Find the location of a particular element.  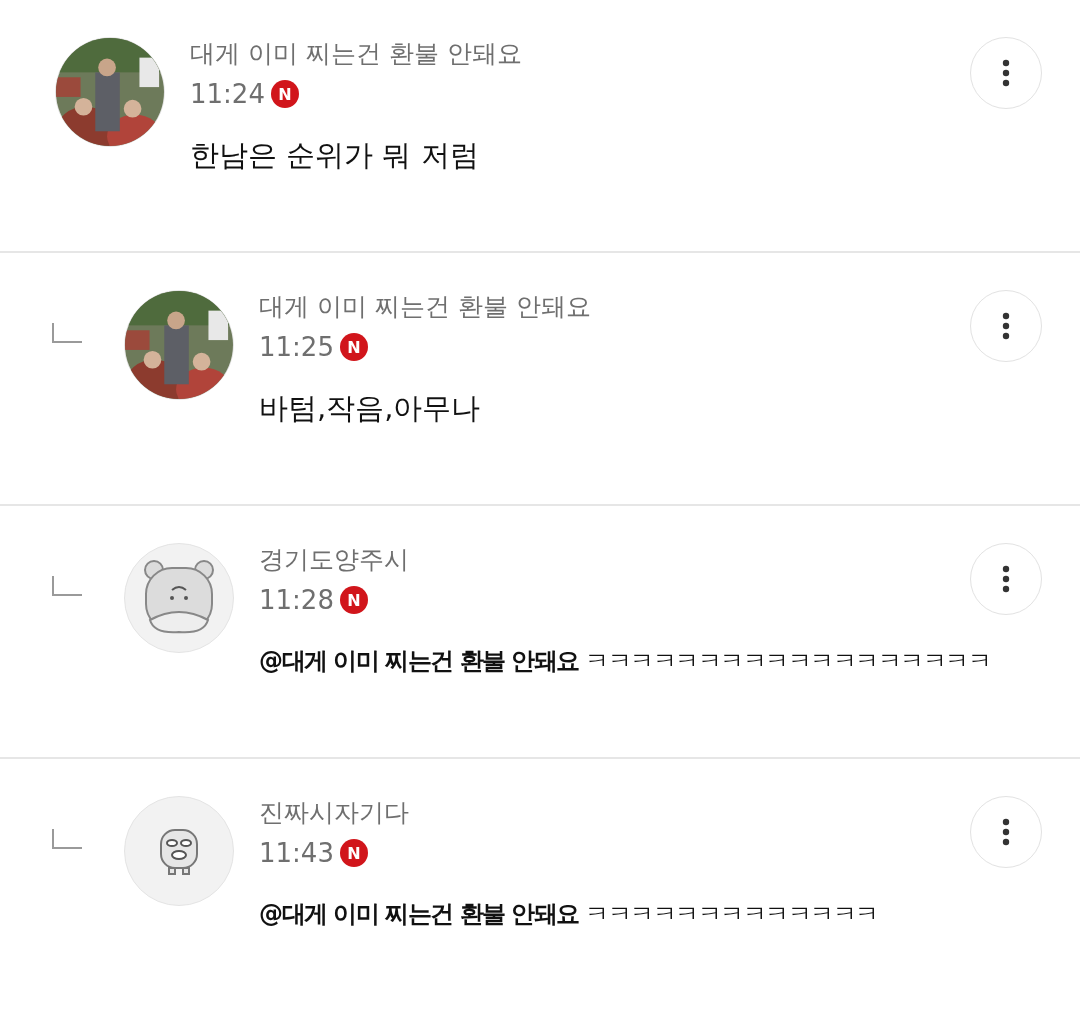

comment-time: 11:25 is located at coordinates (296, 347).